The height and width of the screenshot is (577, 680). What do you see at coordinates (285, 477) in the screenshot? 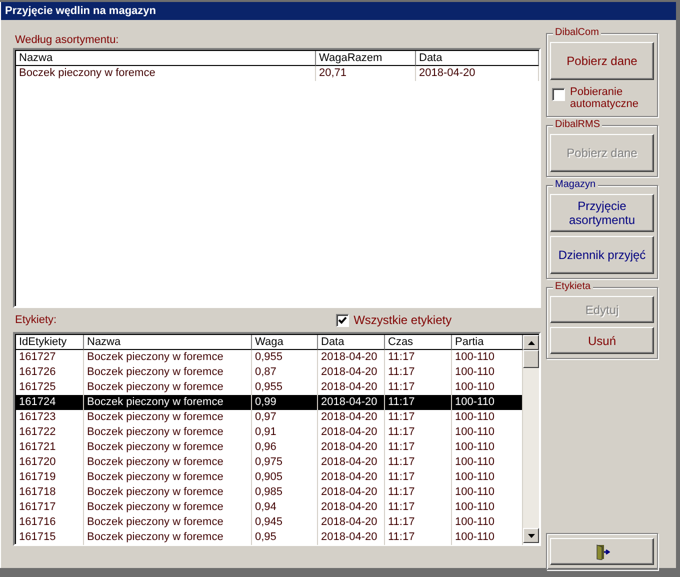
I see `table-cell: 0,905` at bounding box center [285, 477].